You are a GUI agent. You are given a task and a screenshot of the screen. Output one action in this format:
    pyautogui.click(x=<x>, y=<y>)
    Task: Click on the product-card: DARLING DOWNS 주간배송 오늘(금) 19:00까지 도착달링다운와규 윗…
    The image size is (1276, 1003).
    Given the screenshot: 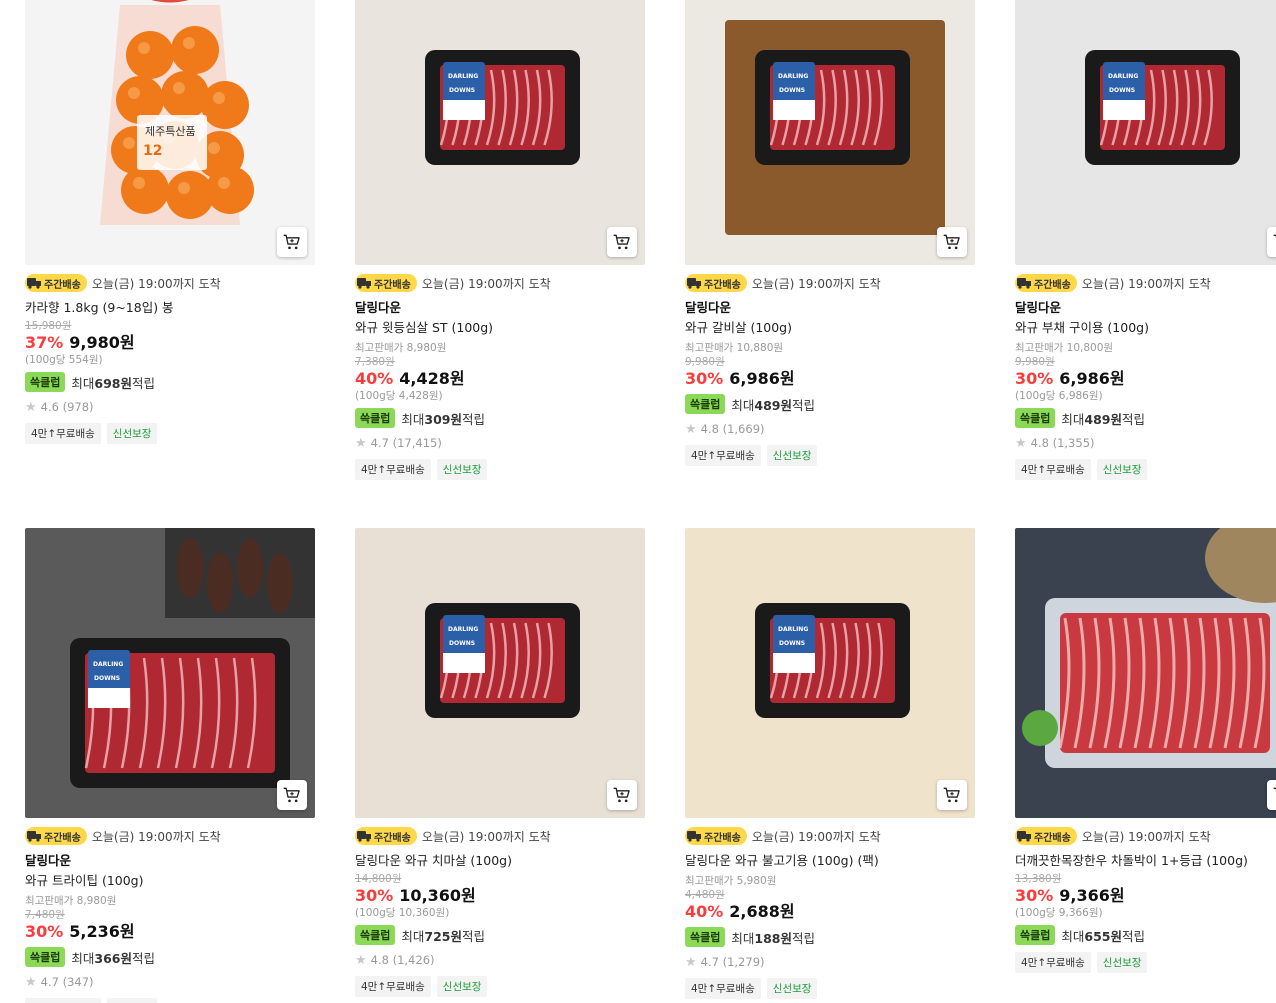 What is the action you would take?
    pyautogui.click(x=500, y=240)
    